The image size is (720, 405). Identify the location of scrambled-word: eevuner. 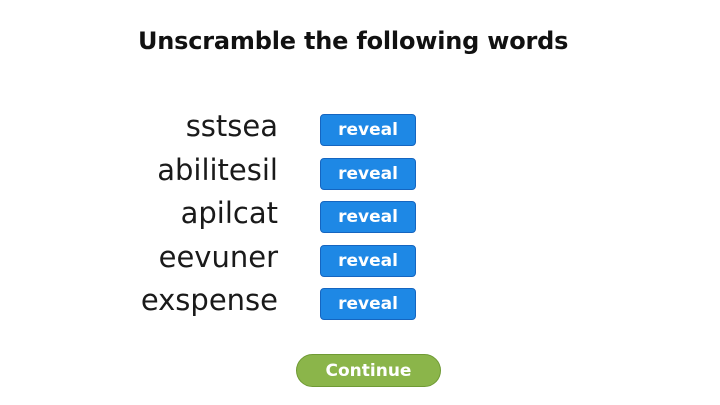
(218, 256).